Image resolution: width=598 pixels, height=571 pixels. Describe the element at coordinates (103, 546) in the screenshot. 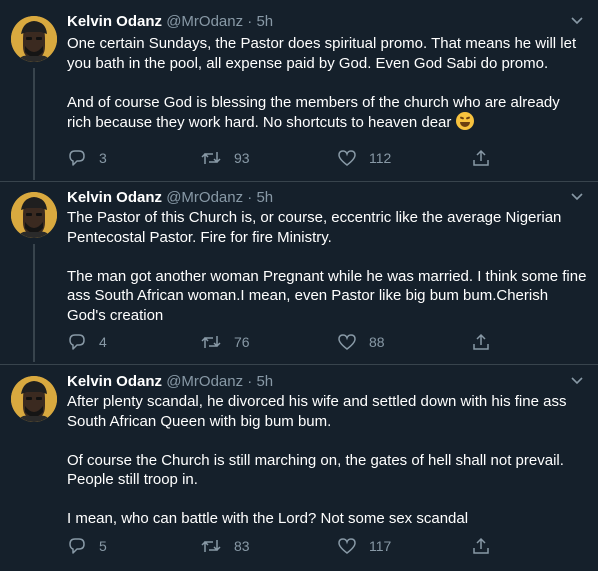

I see `reply-count: 5` at that location.